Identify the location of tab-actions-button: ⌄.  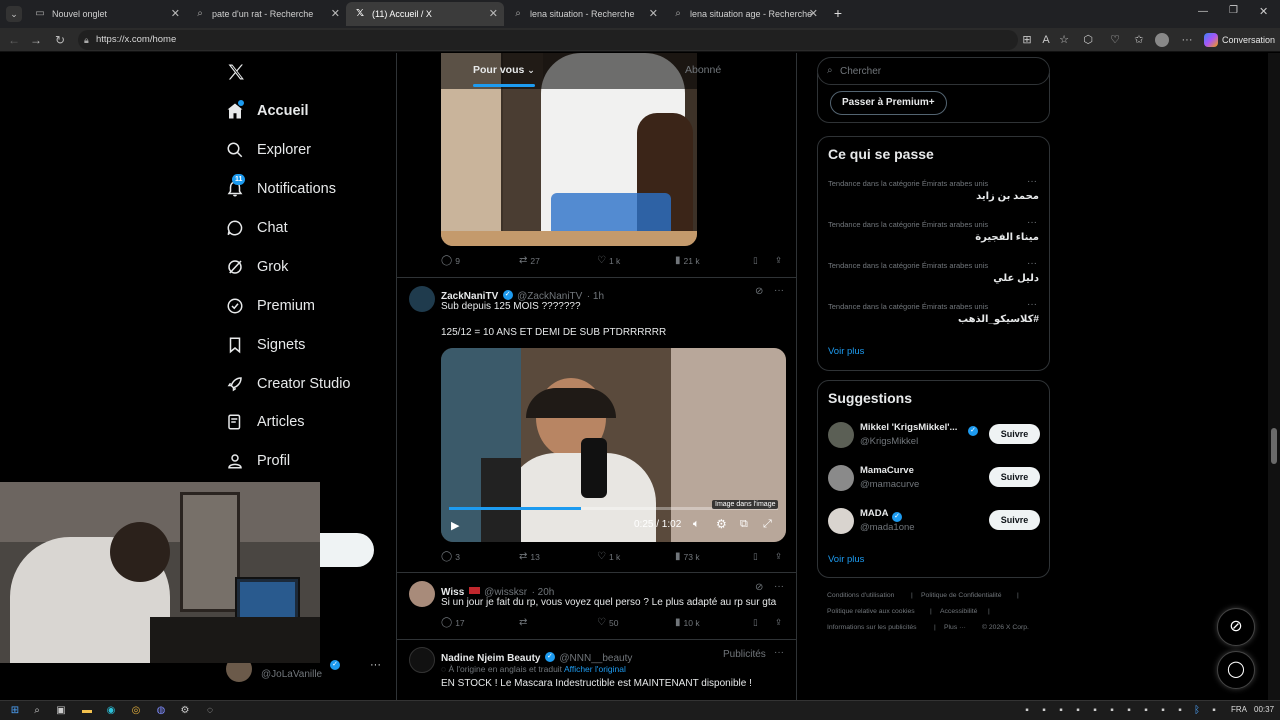
(14, 14).